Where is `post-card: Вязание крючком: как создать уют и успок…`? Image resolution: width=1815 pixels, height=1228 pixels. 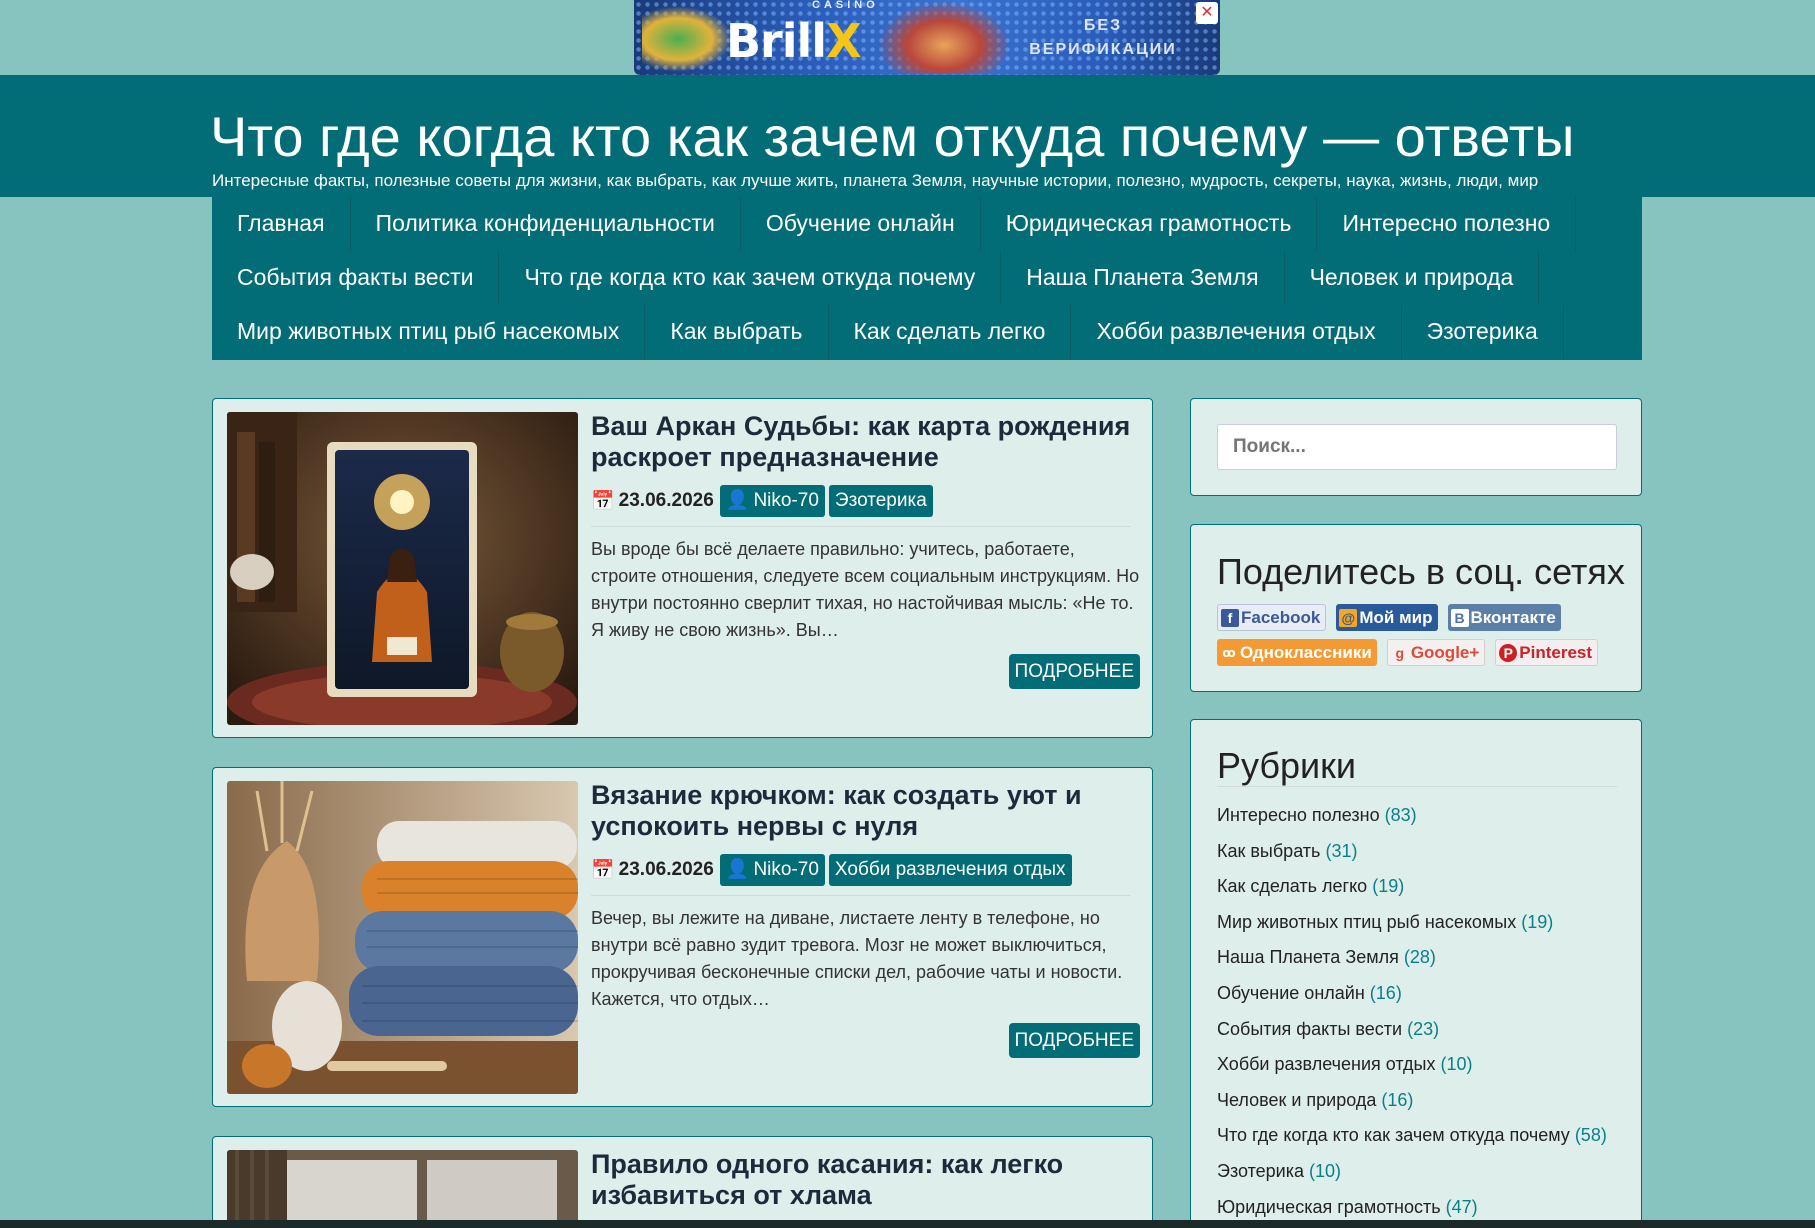
post-card: Вязание крючком: как создать уют и успок… is located at coordinates (682, 937).